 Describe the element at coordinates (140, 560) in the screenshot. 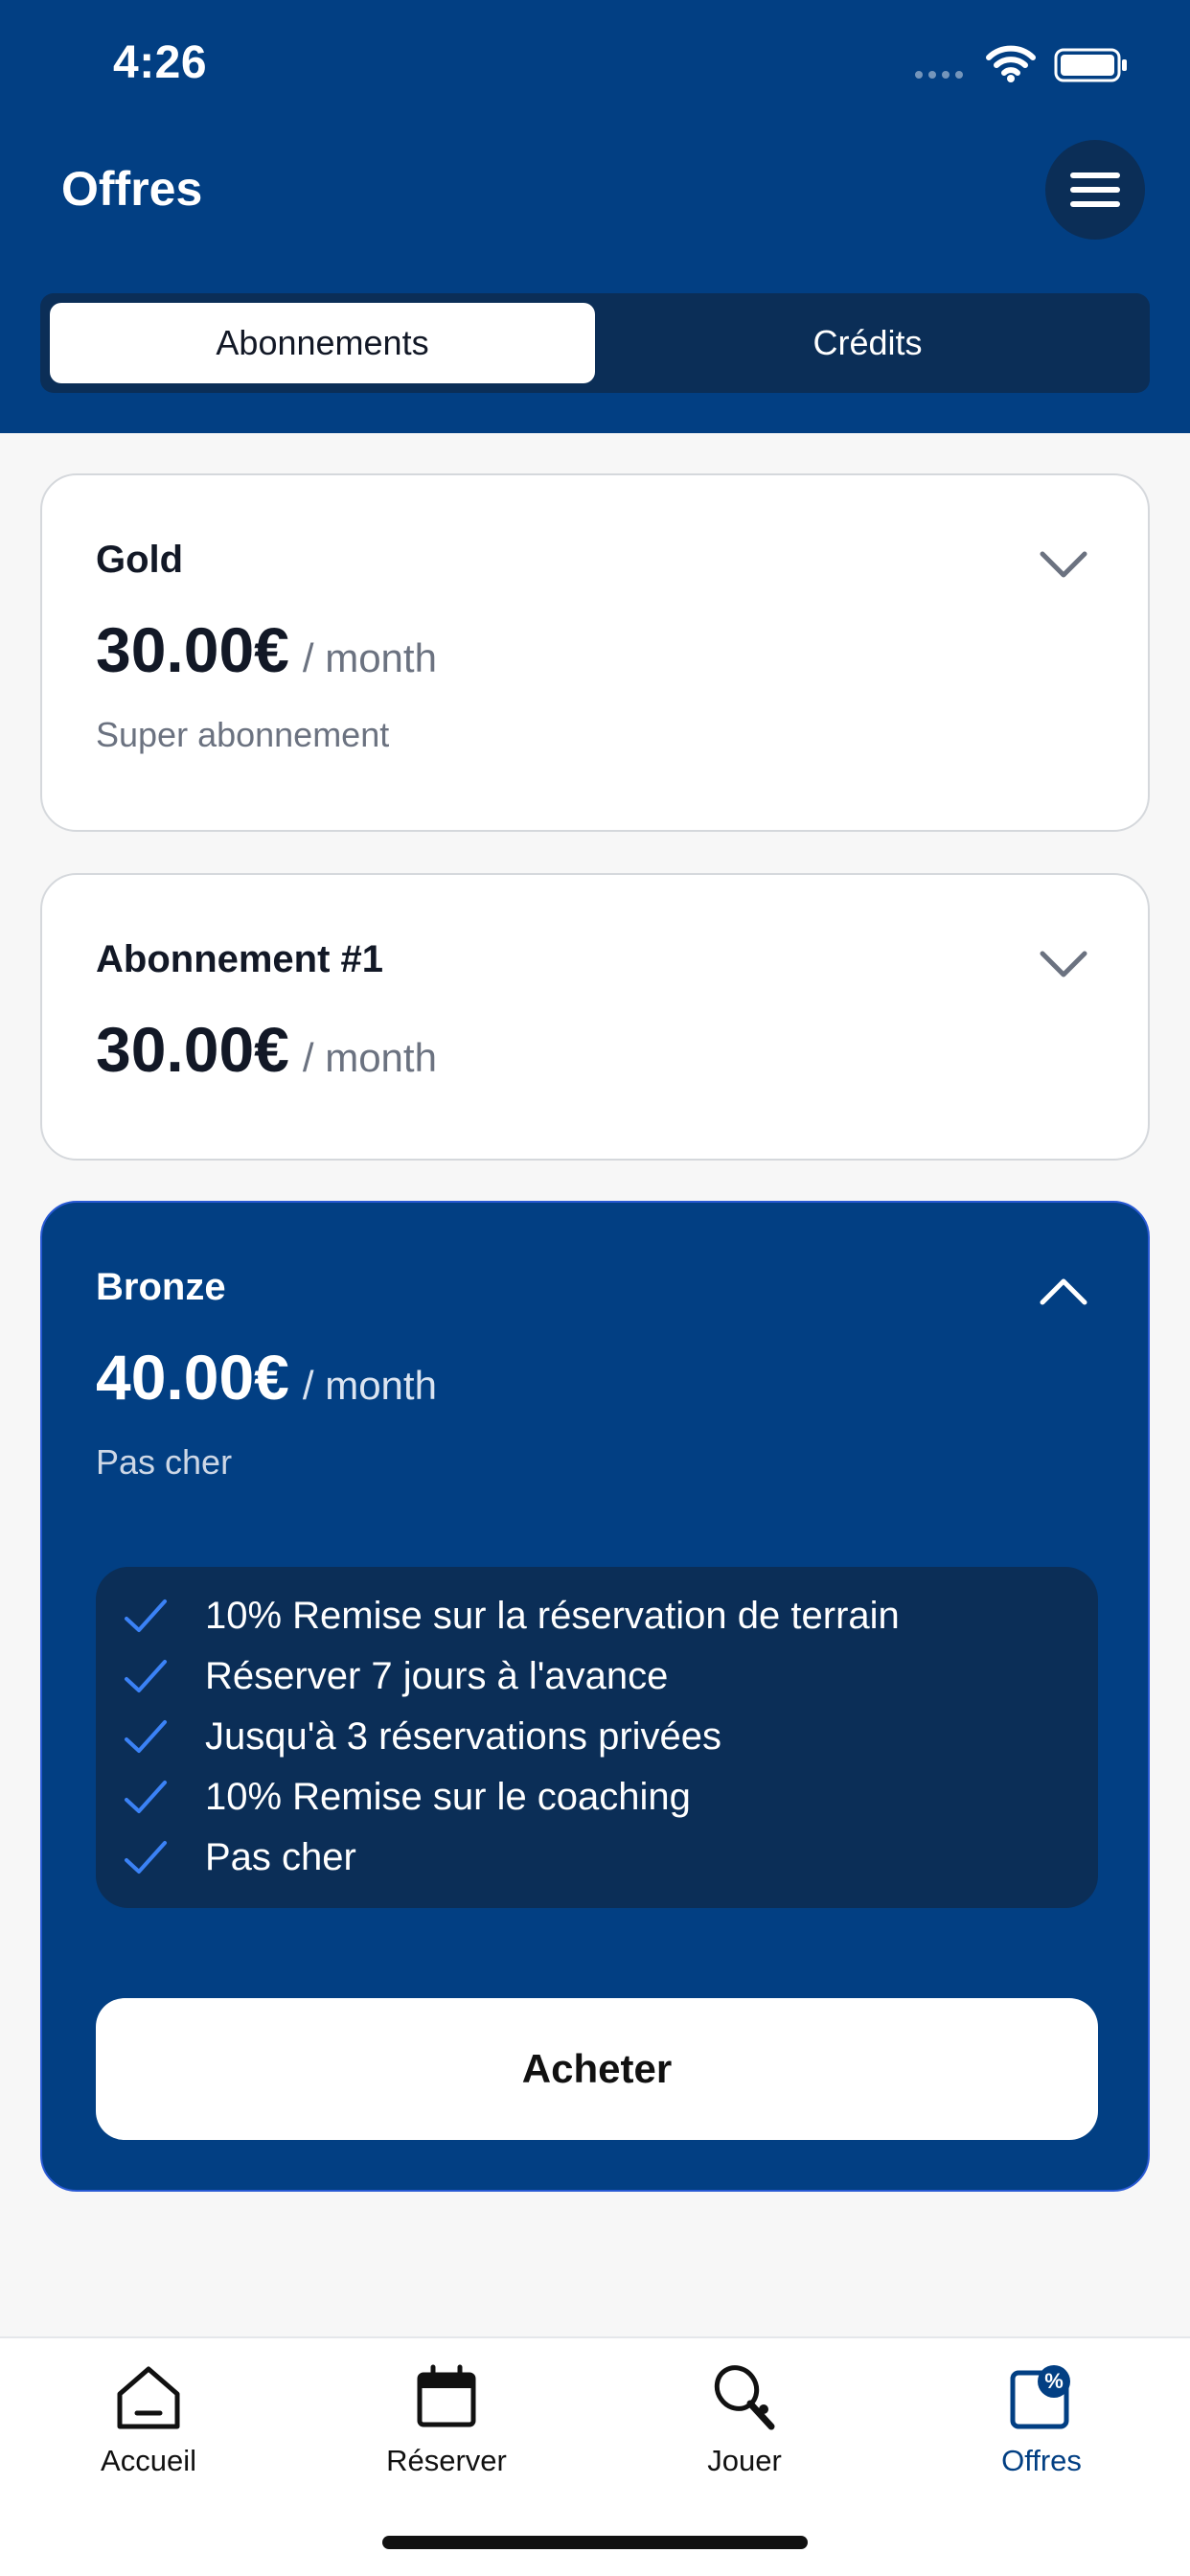

I see `plan-name: Gold` at that location.